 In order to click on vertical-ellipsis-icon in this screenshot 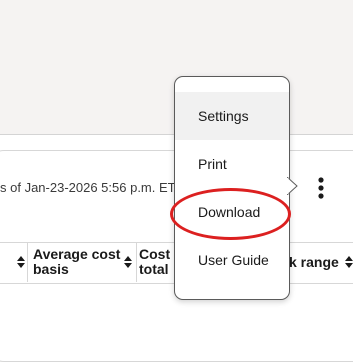, I will do `click(321, 188)`.